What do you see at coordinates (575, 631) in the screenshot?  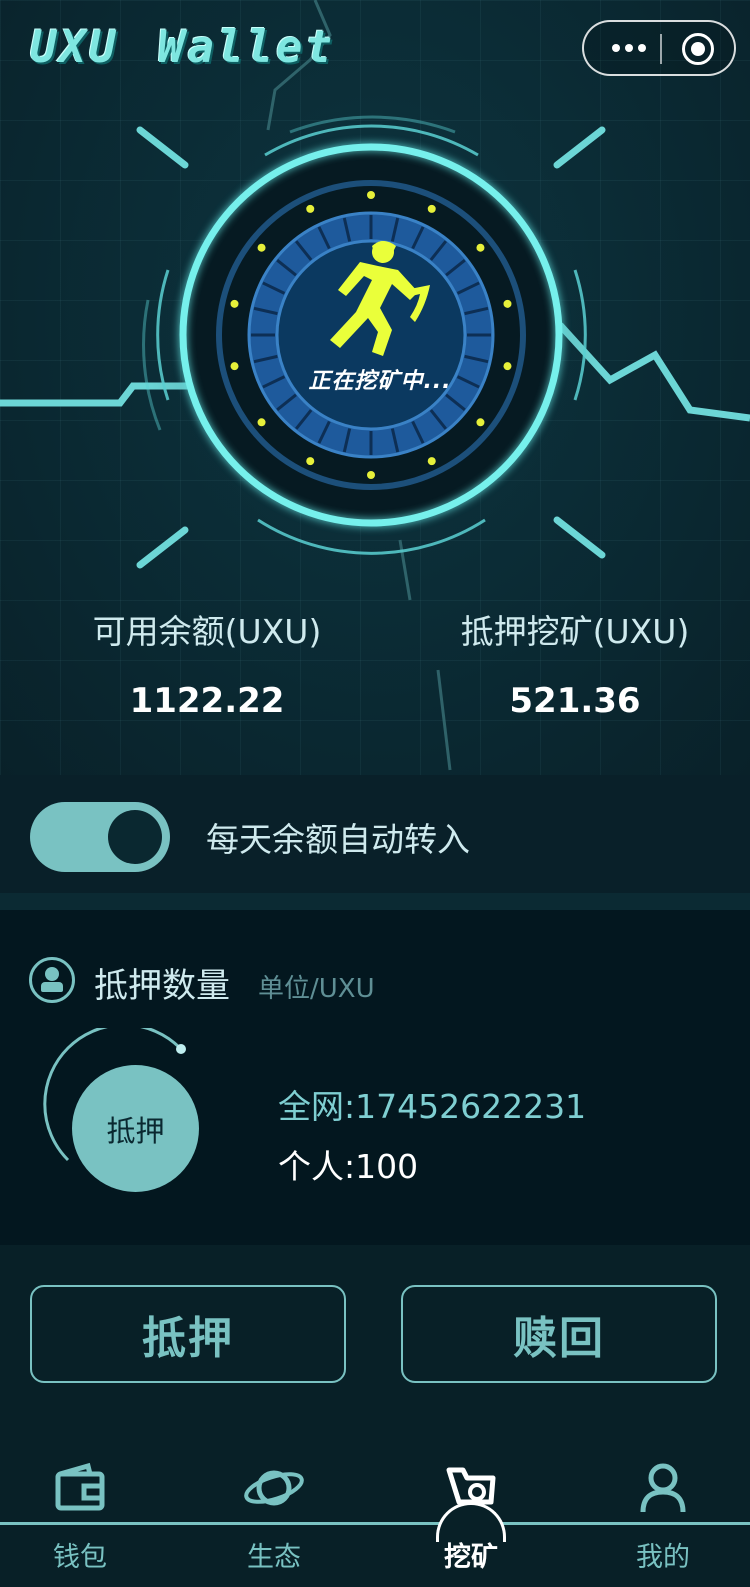 I see `staked-balance-label: 抵押挖矿(UXU)` at bounding box center [575, 631].